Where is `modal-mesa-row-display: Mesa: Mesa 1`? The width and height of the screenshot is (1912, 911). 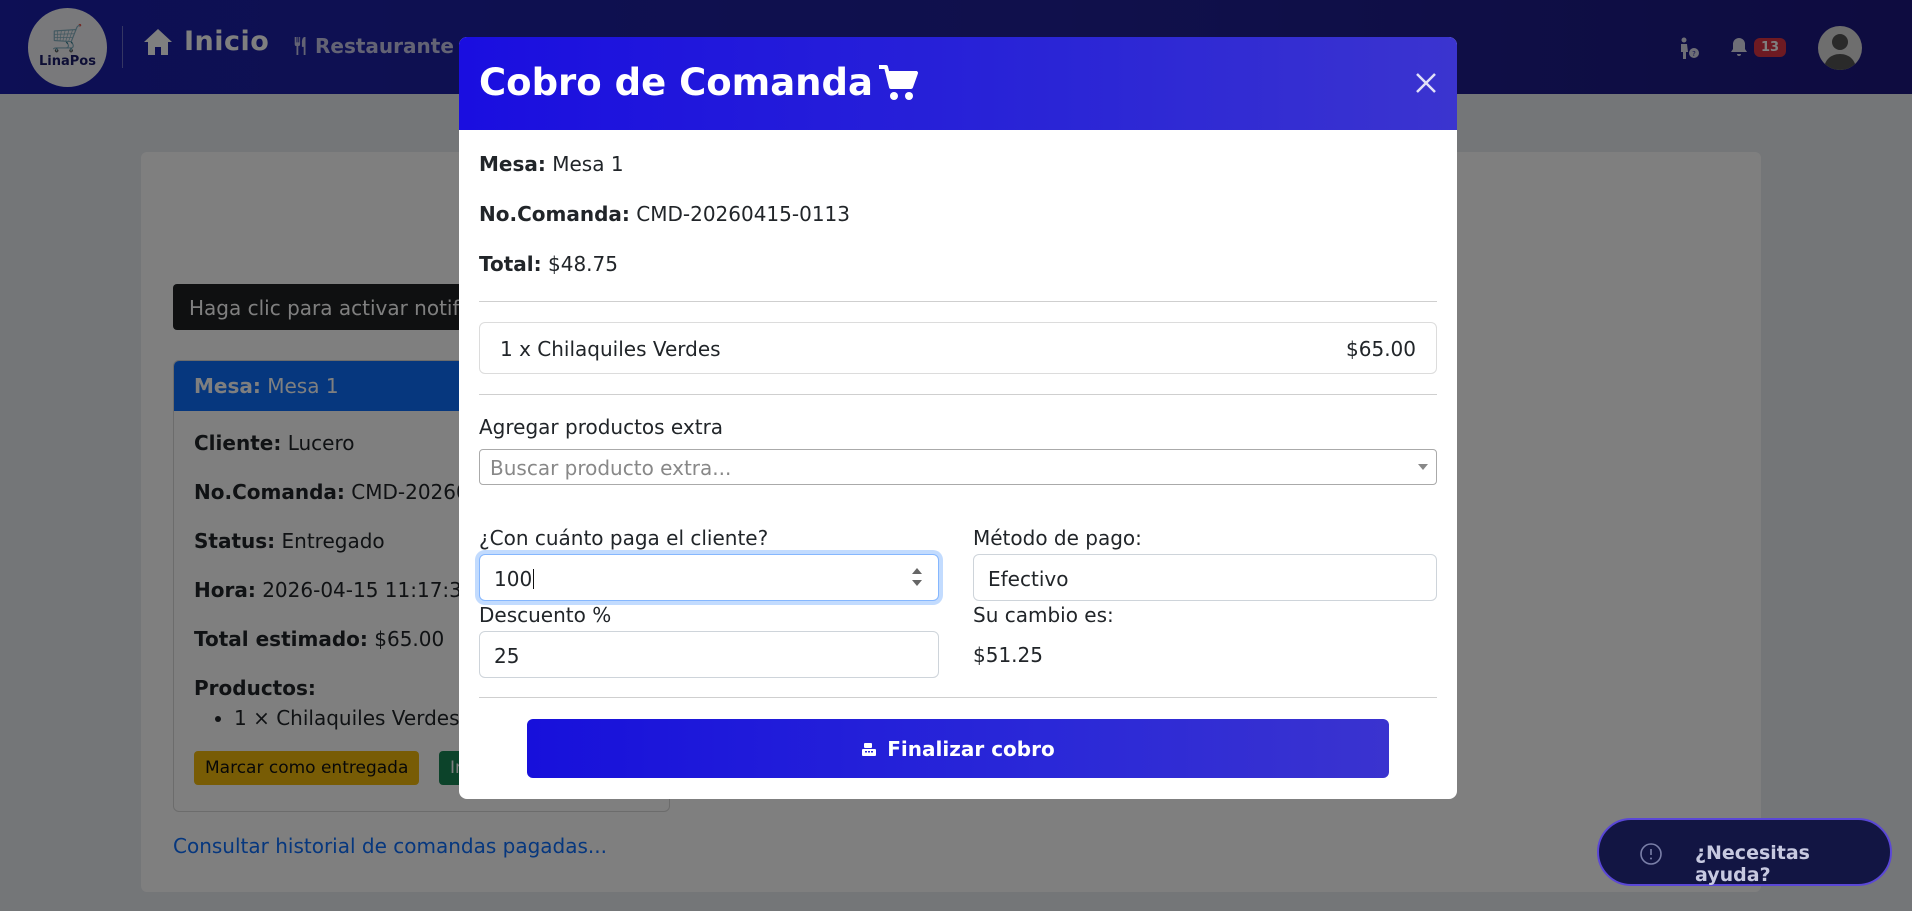
modal-mesa-row-display: Mesa: Mesa 1 is located at coordinates (551, 164).